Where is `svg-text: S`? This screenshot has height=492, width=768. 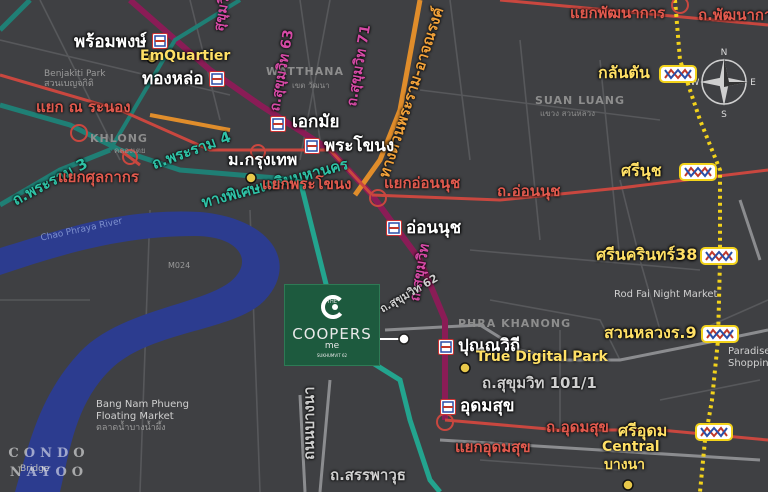 svg-text: S is located at coordinates (724, 115).